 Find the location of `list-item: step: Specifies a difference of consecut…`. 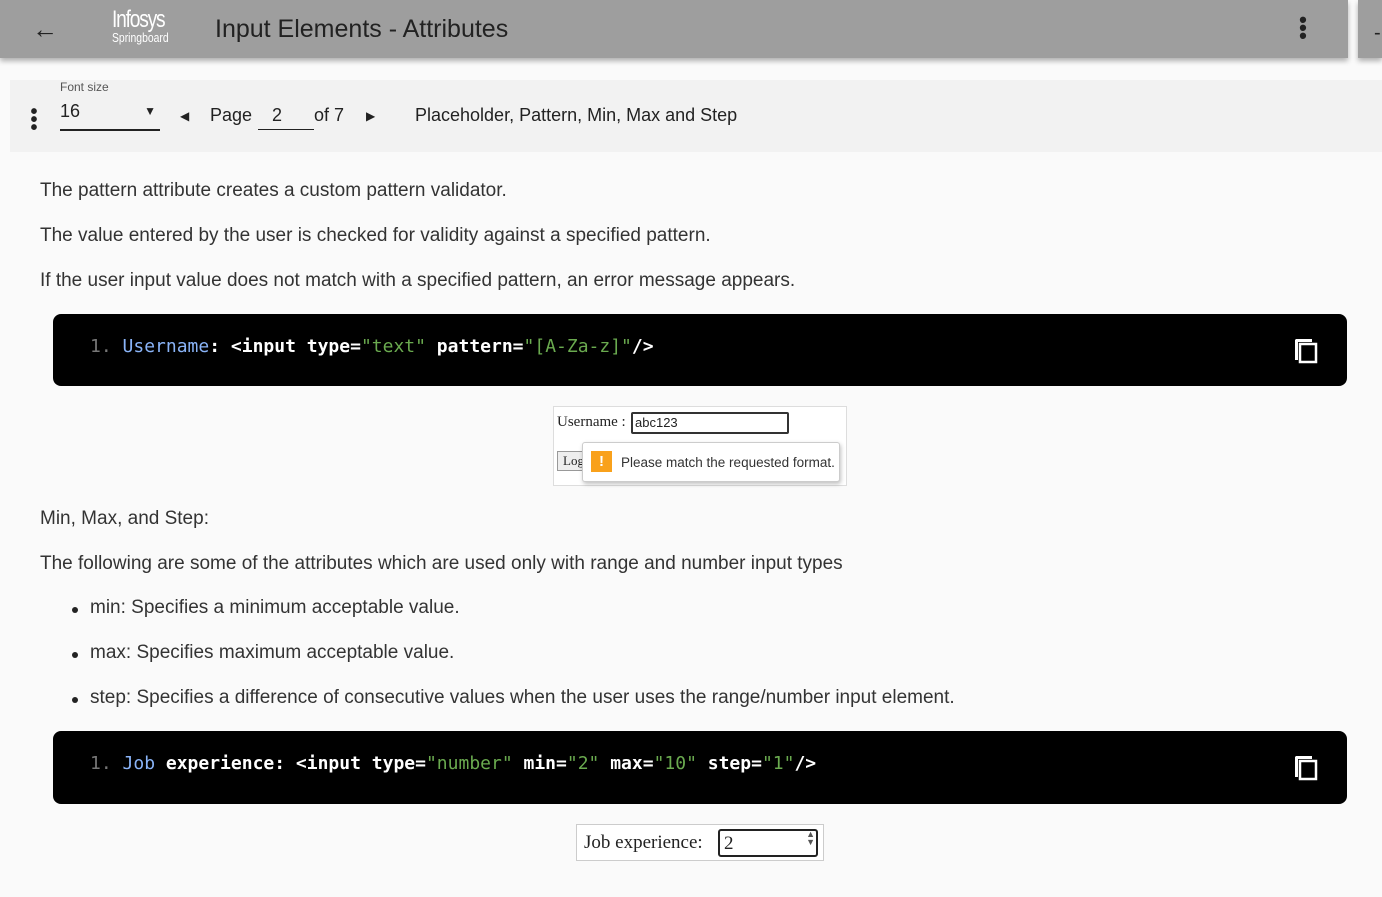

list-item: step: Specifies a difference of consecut… is located at coordinates (497, 709).